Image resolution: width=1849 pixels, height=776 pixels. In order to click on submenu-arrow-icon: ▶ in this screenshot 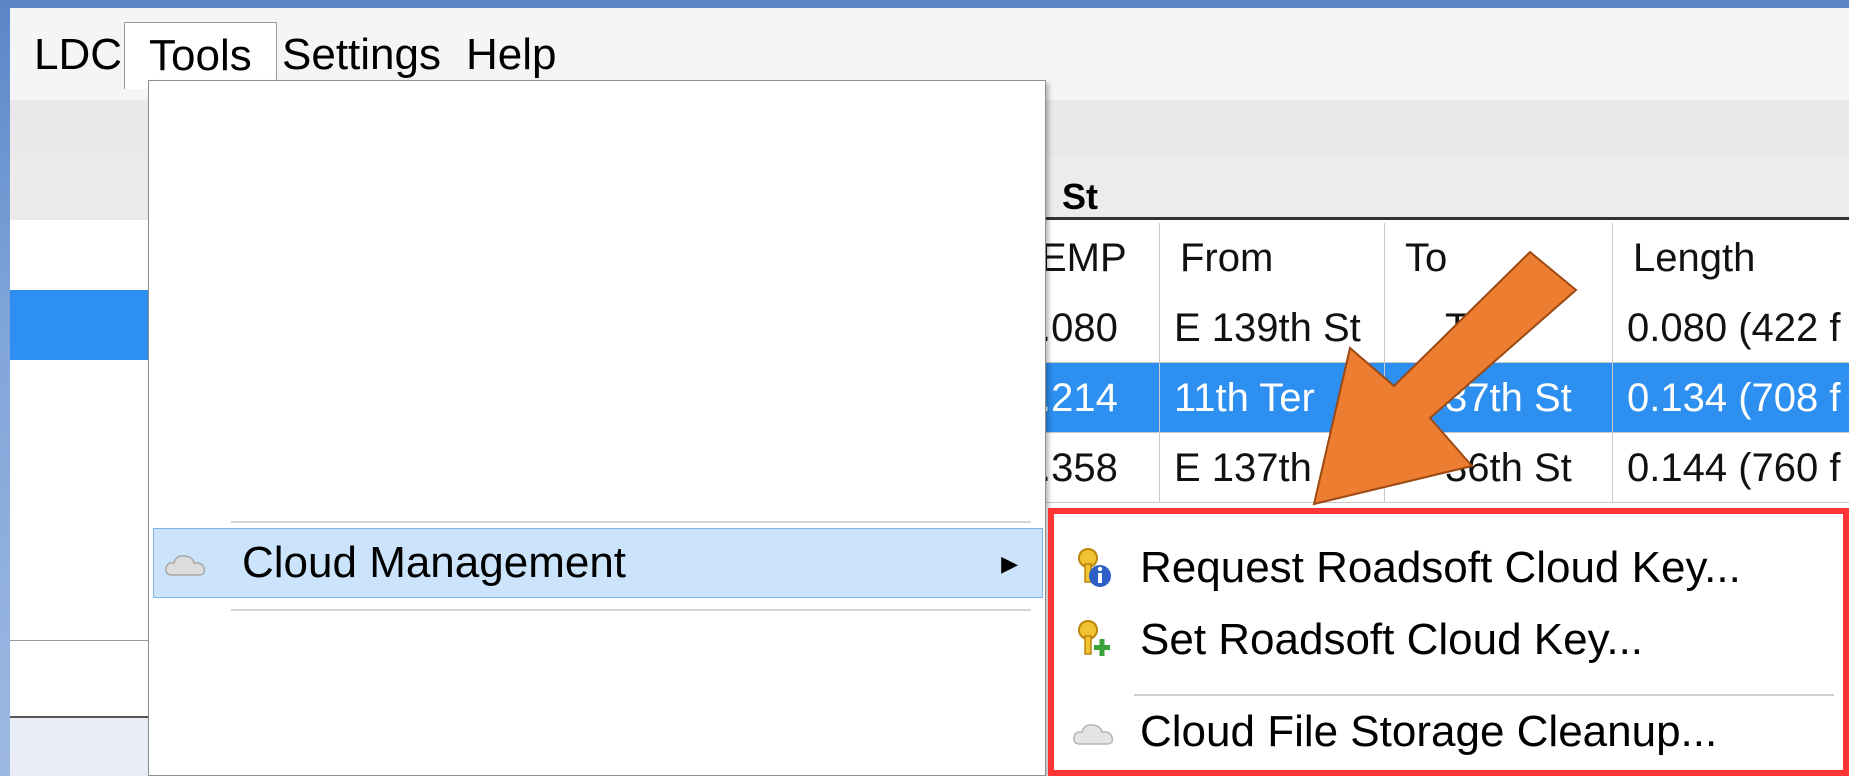, I will do `click(1009, 563)`.